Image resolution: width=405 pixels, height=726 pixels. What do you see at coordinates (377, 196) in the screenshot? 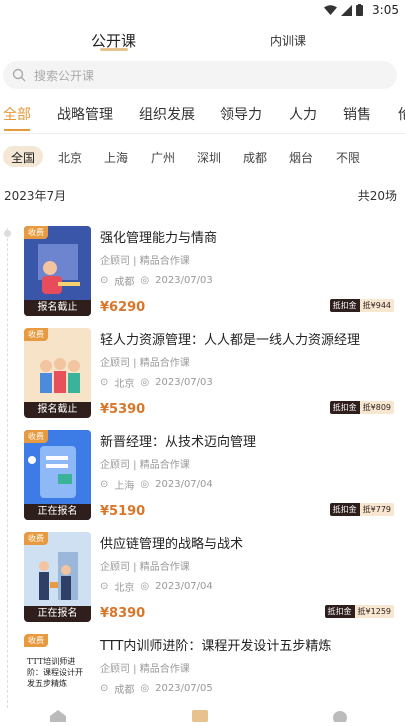
I see `session-count: 共20场` at bounding box center [377, 196].